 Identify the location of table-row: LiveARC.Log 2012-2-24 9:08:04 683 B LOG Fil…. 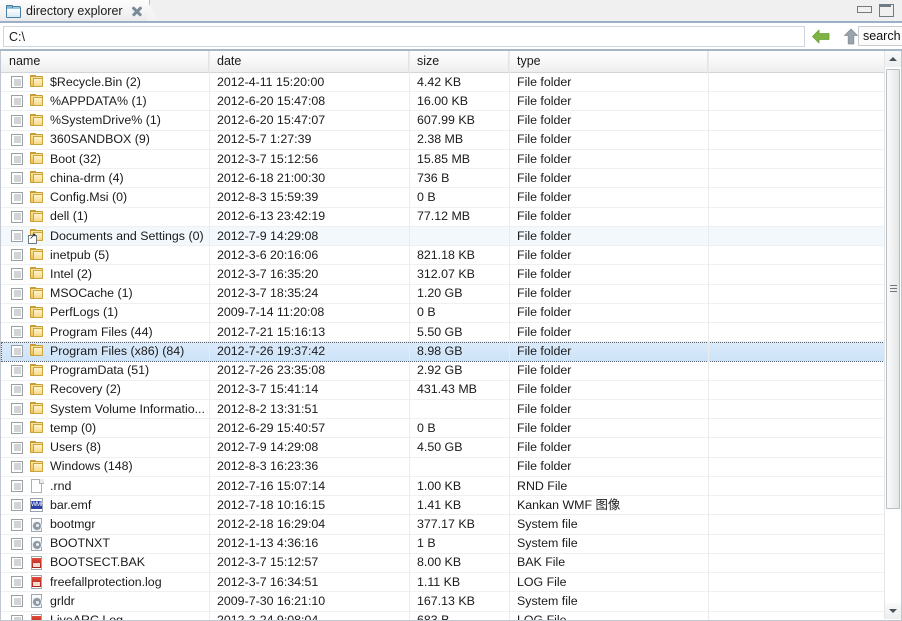
(443, 616).